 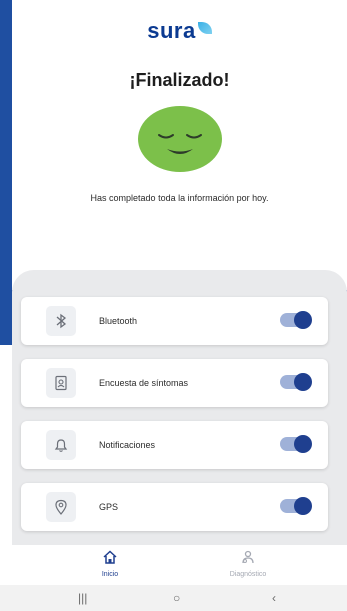 I want to click on permission-label: GPS, so click(x=109, y=507).